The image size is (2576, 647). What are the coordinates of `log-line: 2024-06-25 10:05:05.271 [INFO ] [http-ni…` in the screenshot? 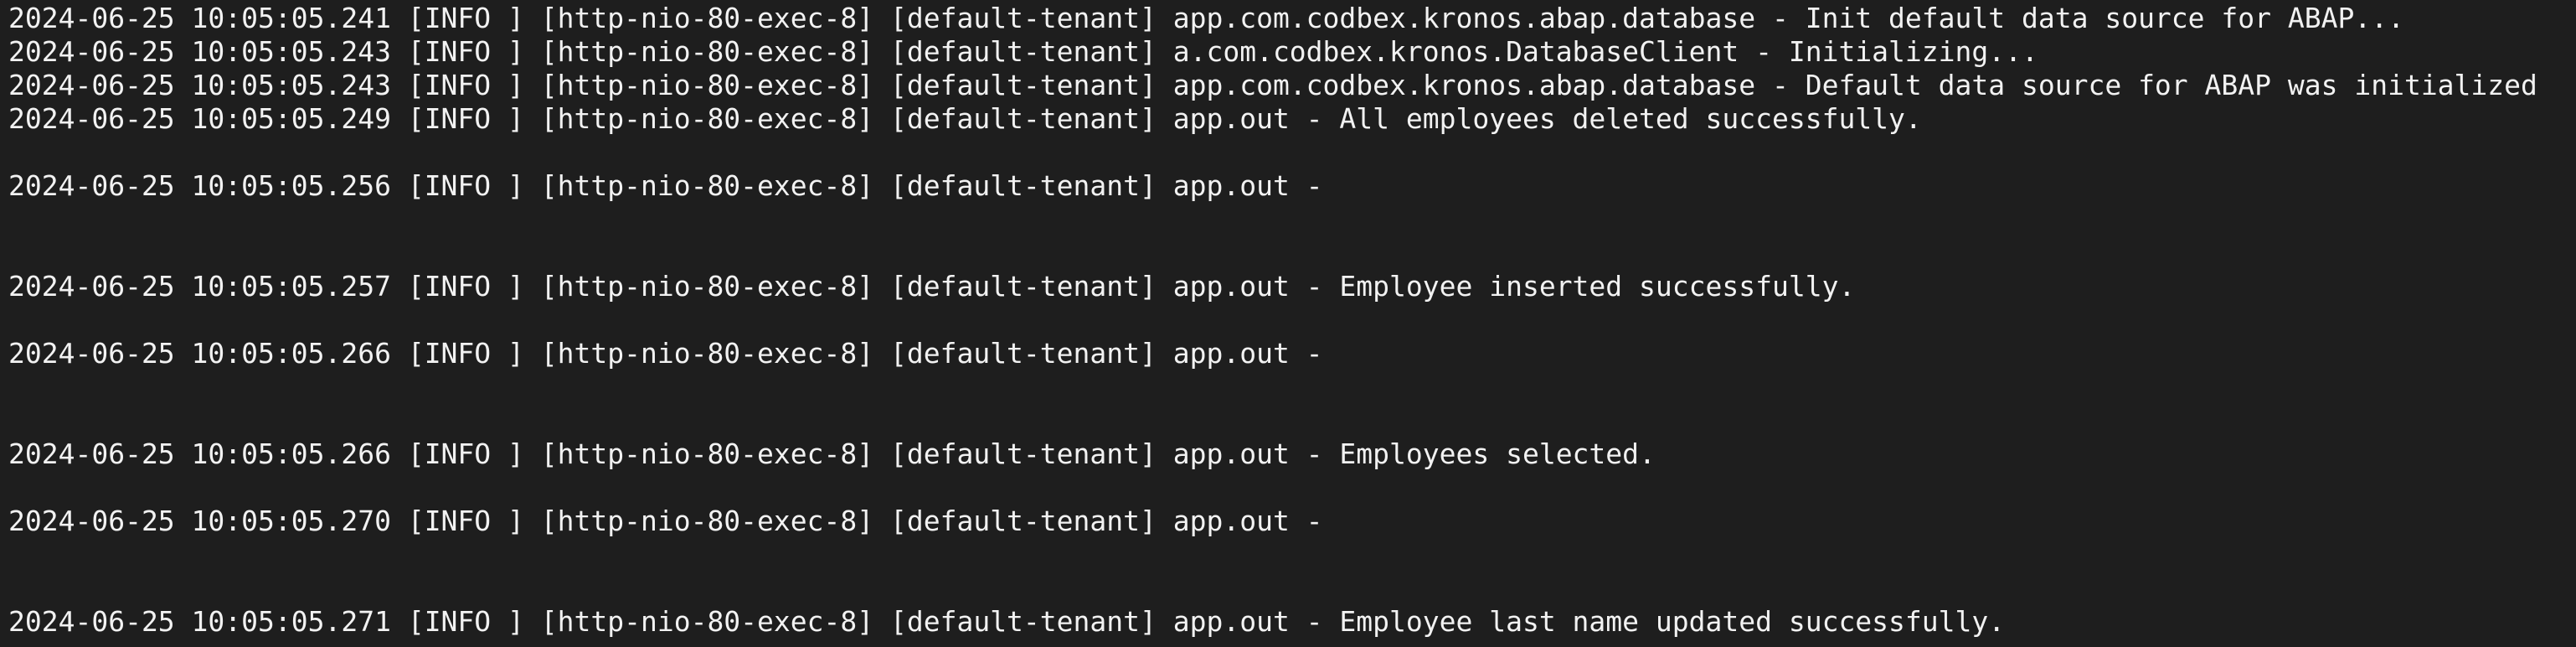 It's located at (1007, 621).